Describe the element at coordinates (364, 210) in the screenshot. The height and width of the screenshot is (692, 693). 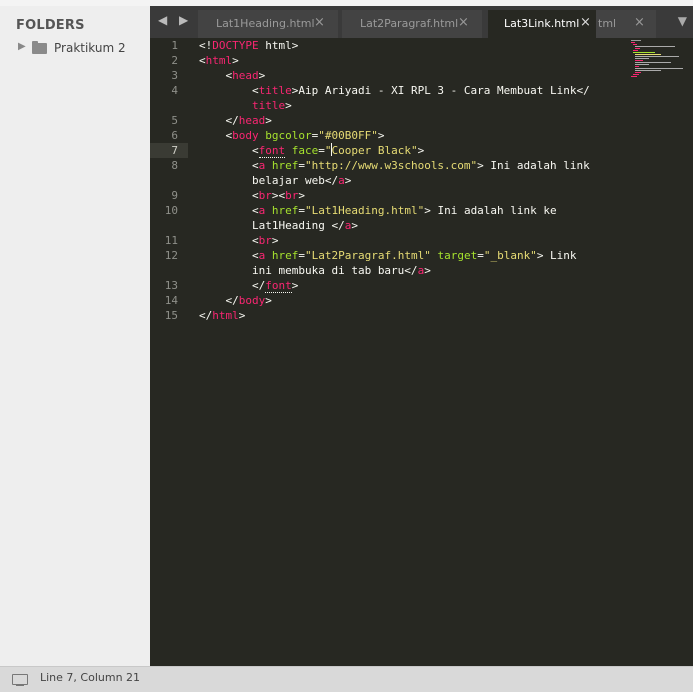
I see `code-token: "Lat1Heading.html"` at that location.